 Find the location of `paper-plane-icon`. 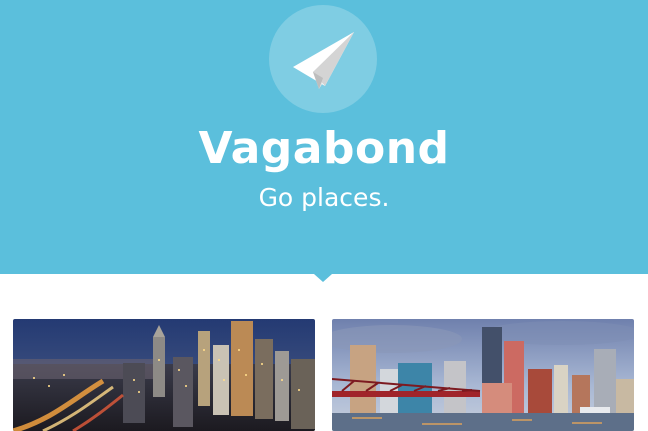

paper-plane-icon is located at coordinates (323, 60).